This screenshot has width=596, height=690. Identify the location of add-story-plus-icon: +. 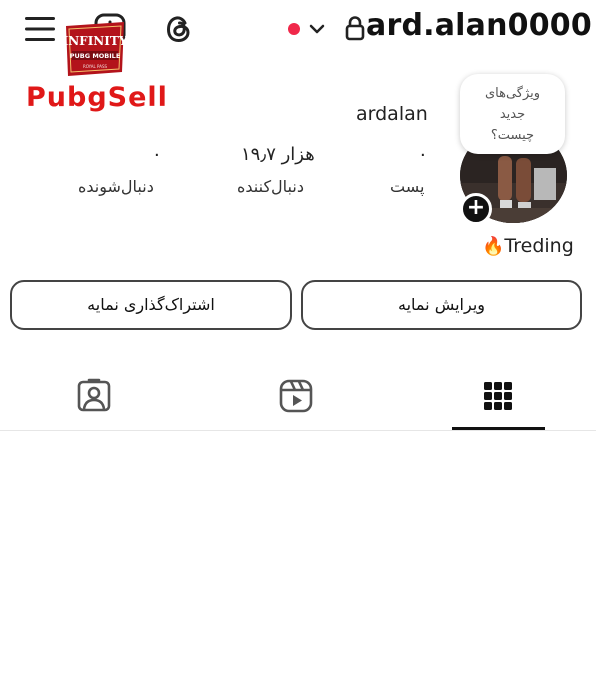
(476, 209).